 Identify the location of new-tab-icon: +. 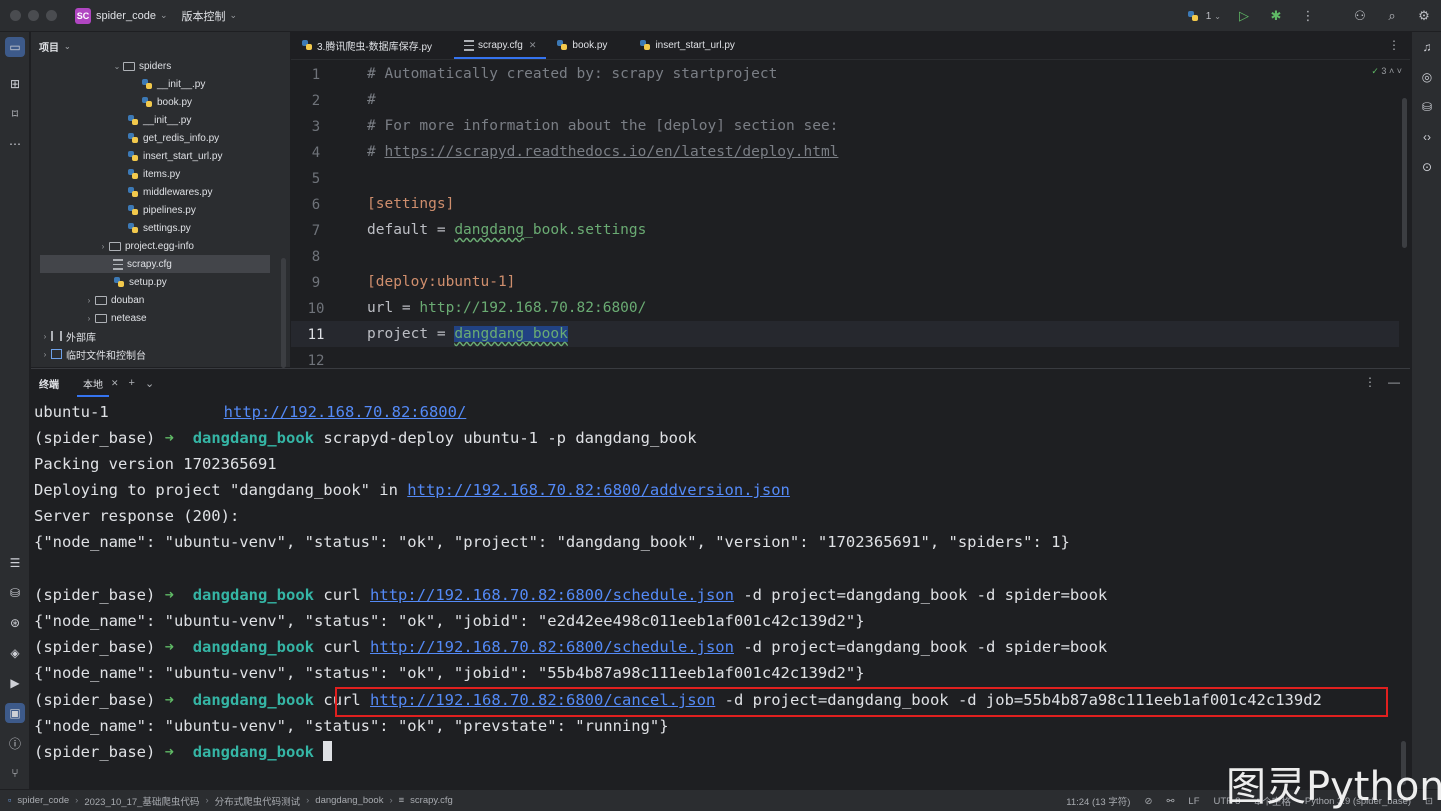
(132, 383).